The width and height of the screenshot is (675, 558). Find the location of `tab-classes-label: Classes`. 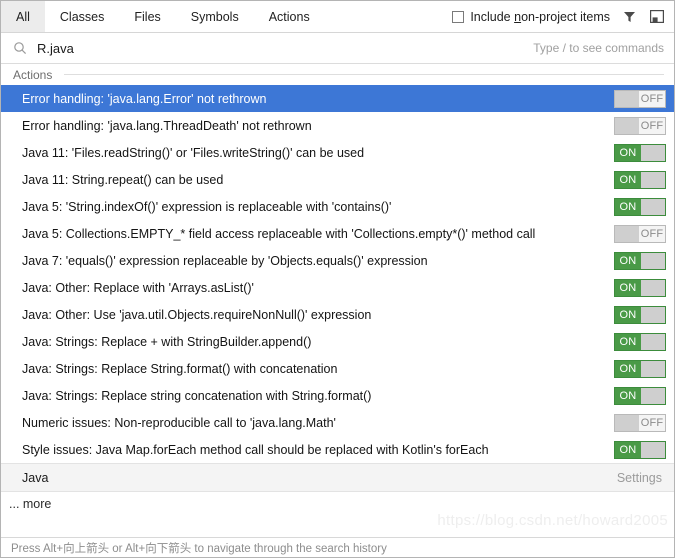

tab-classes-label: Classes is located at coordinates (82, 16).